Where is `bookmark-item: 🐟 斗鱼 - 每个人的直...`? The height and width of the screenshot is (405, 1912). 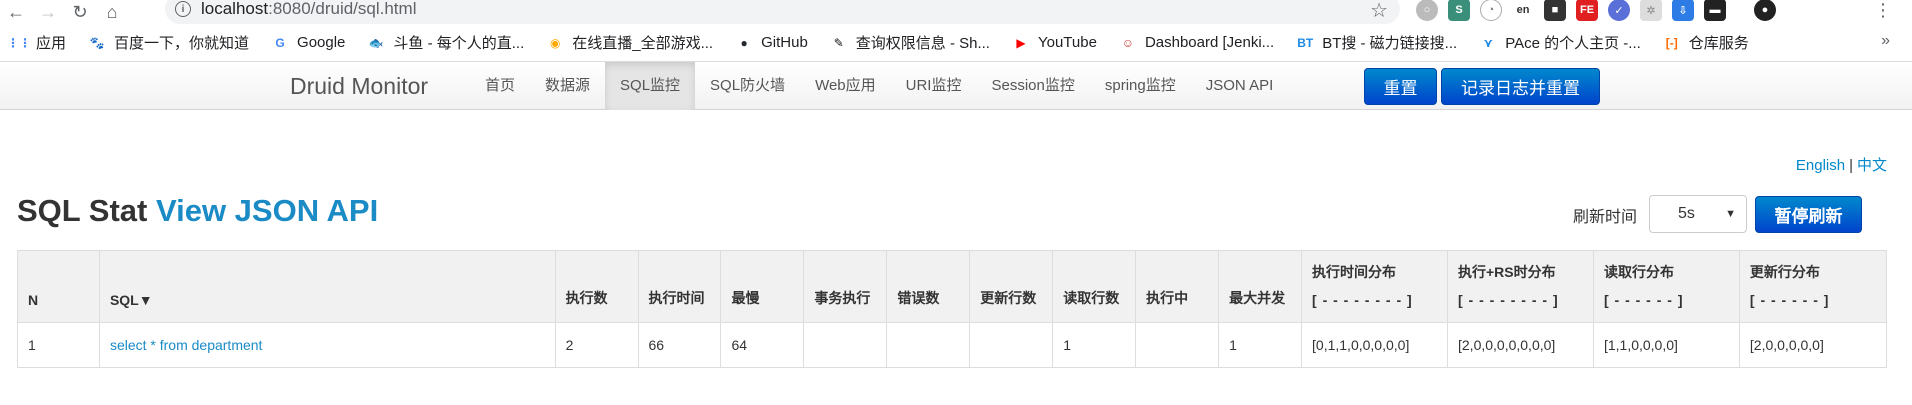
bookmark-item: 🐟 斗鱼 - 每个人的直... is located at coordinates (445, 42).